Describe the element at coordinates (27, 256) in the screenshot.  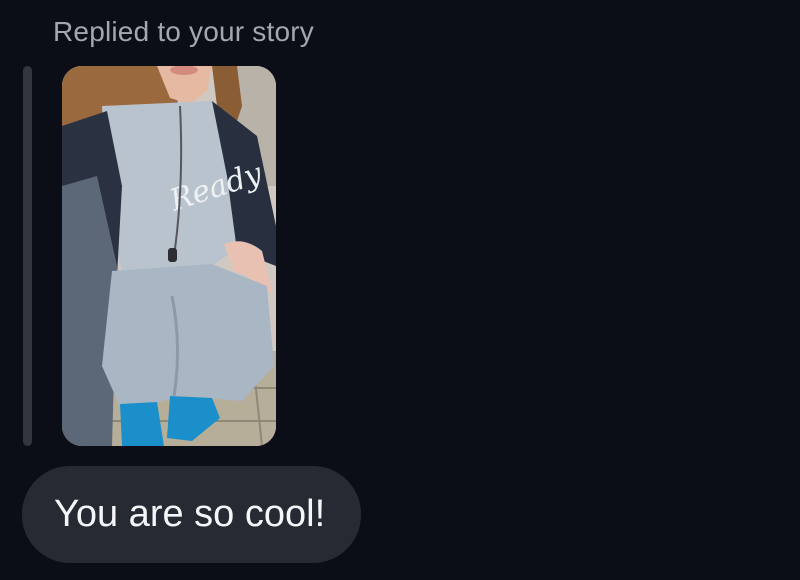
I see `reply-quote-bar` at that location.